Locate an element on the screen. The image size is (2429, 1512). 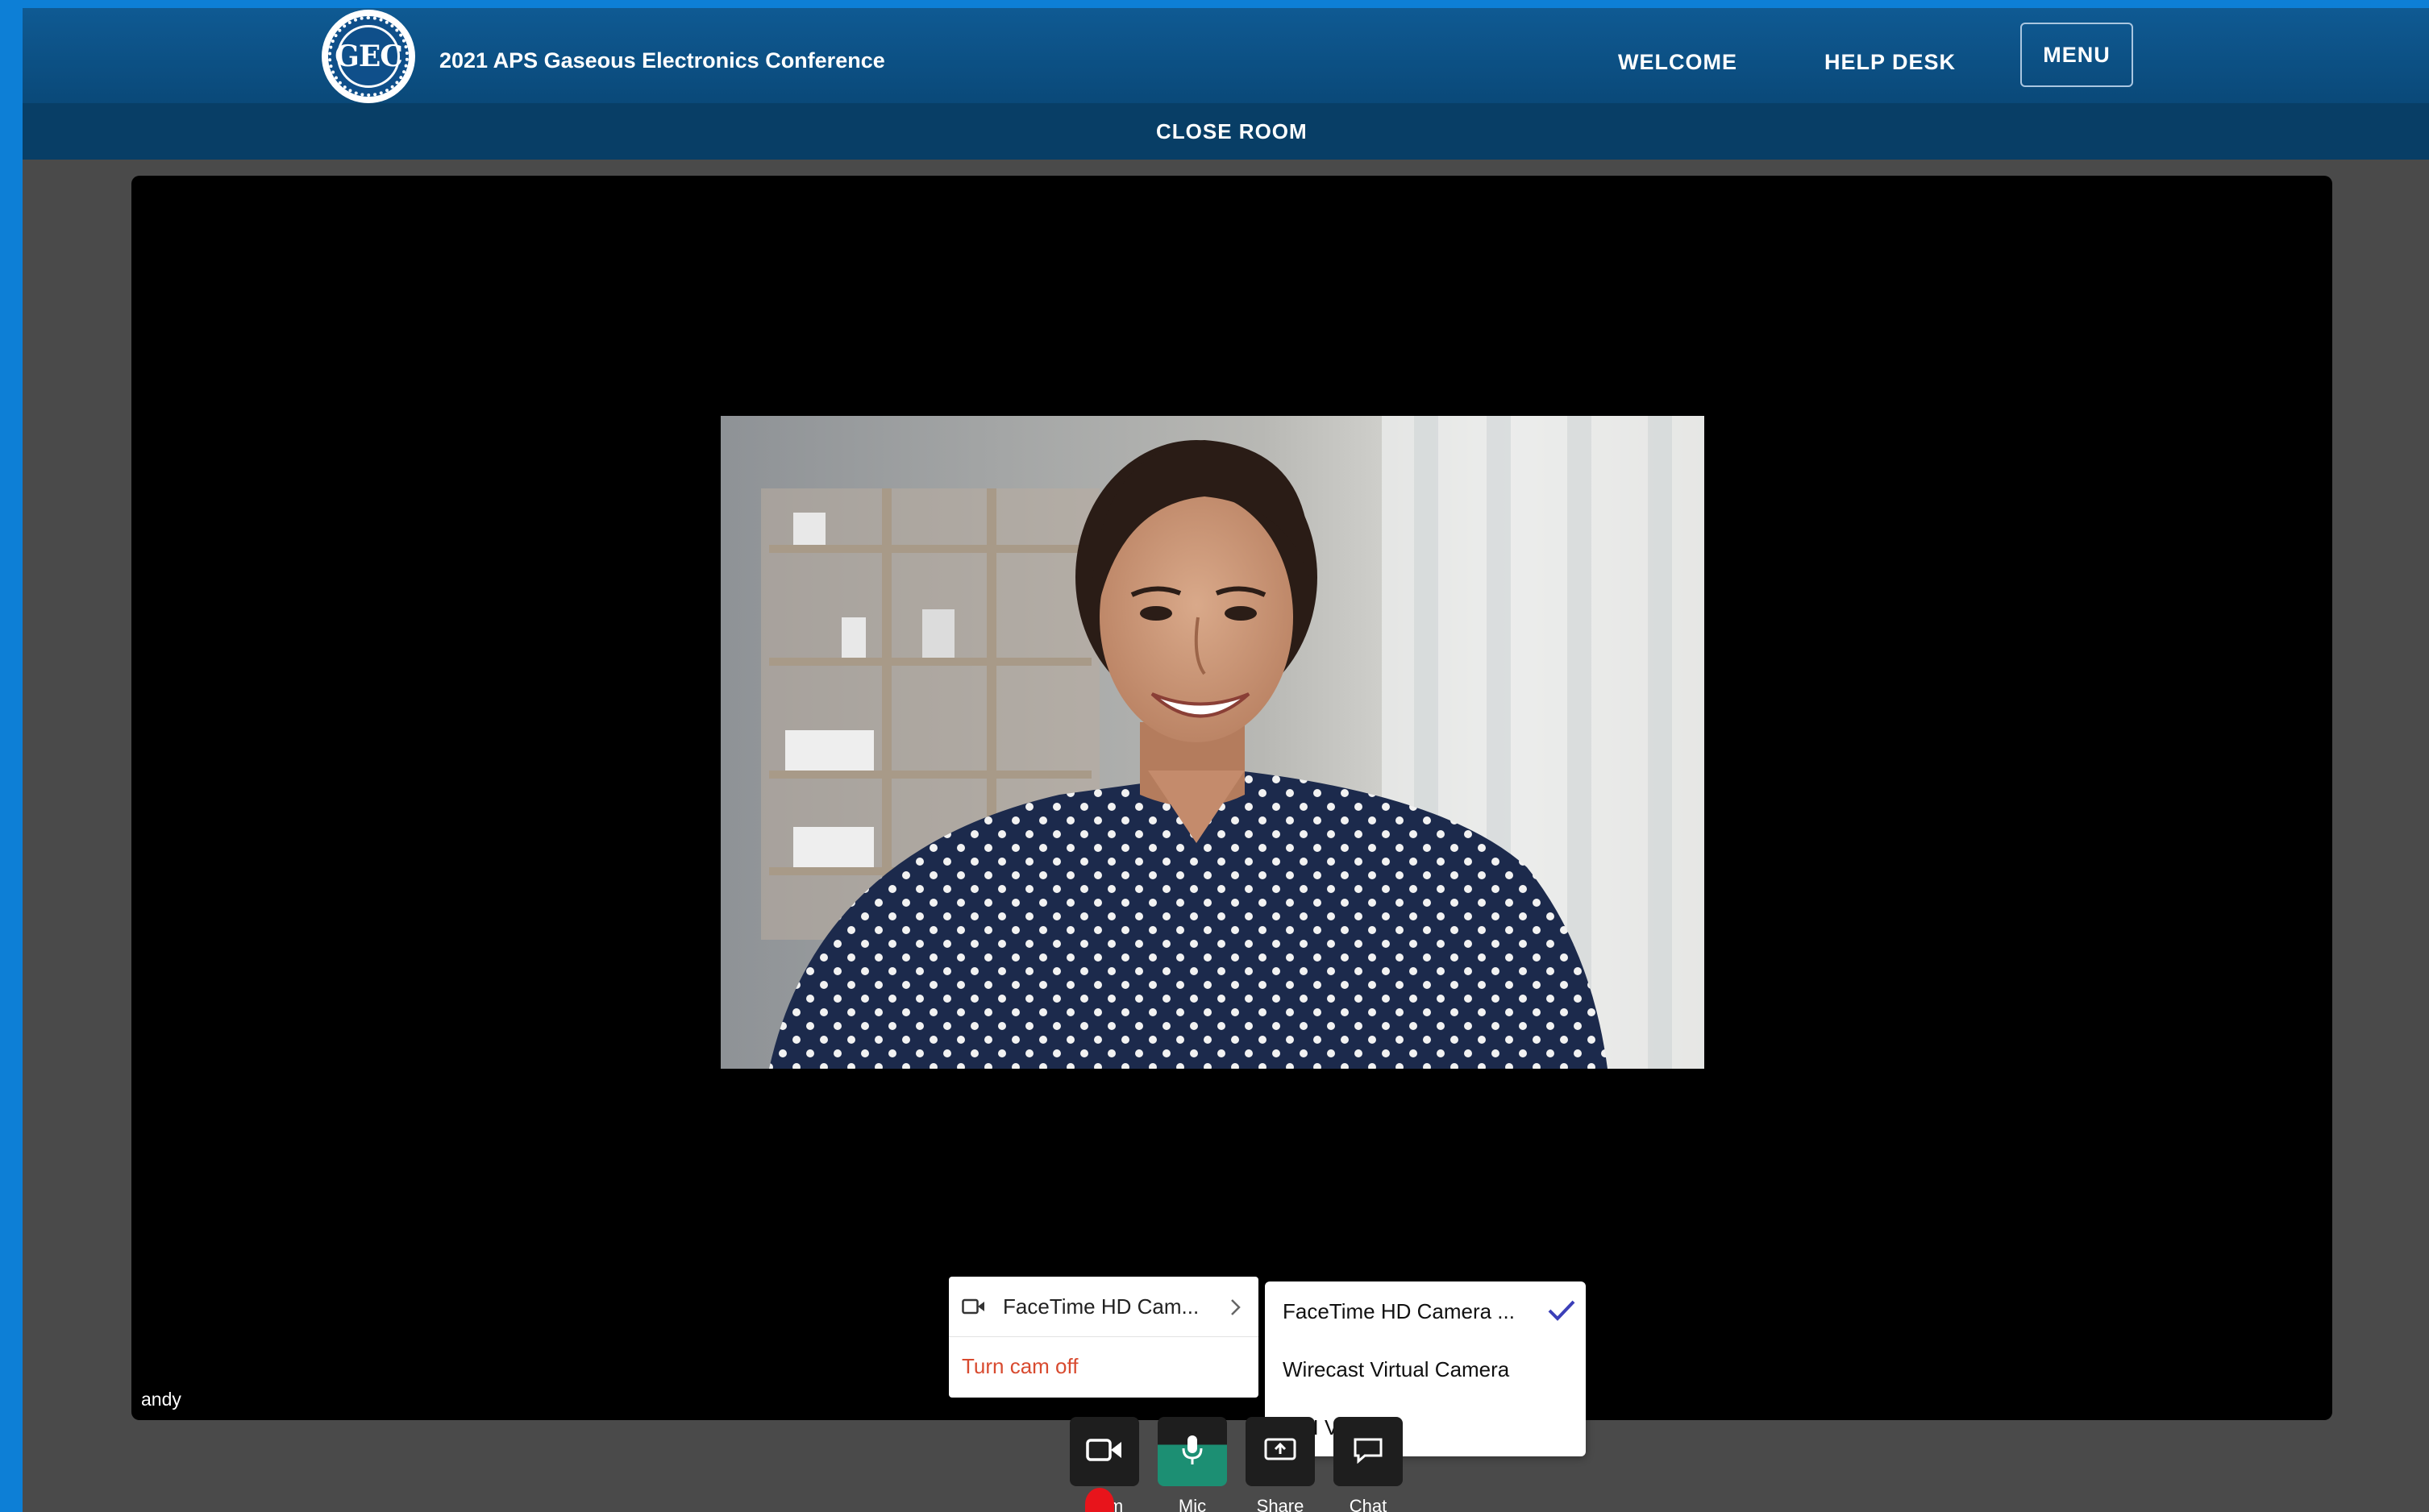
share-button-label: Share is located at coordinates (1280, 1504).